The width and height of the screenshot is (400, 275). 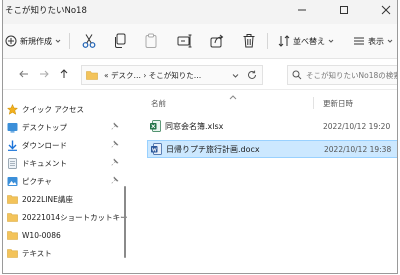 I want to click on download-icon, so click(x=12, y=145).